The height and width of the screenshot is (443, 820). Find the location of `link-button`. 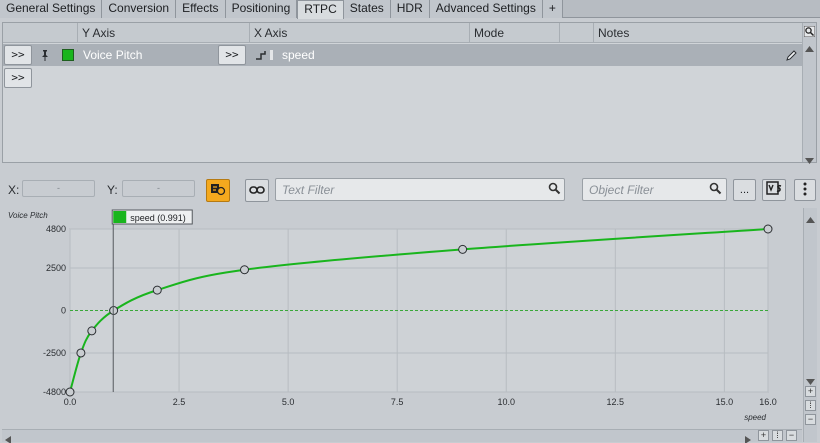

link-button is located at coordinates (257, 190).